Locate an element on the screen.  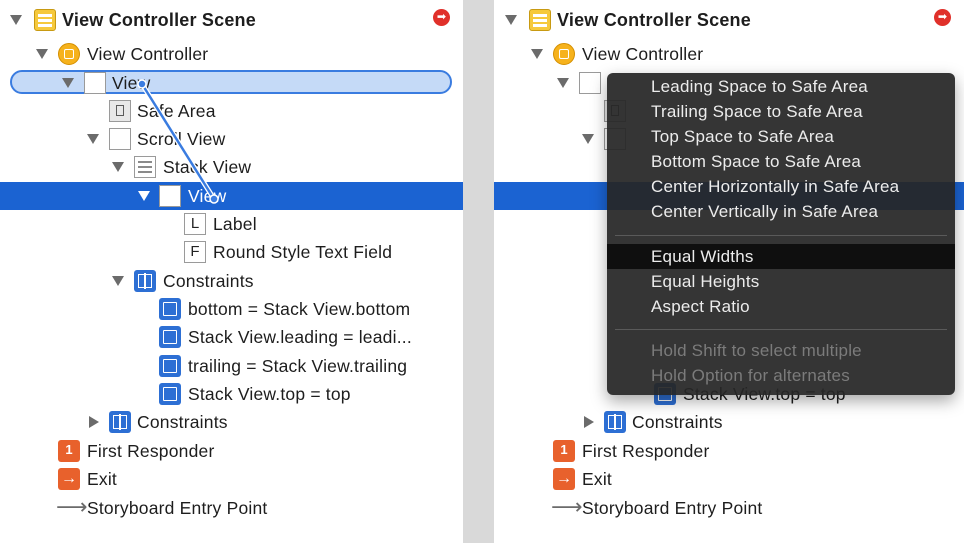
outline-row-constraints: Constraints is located at coordinates (231, 281).